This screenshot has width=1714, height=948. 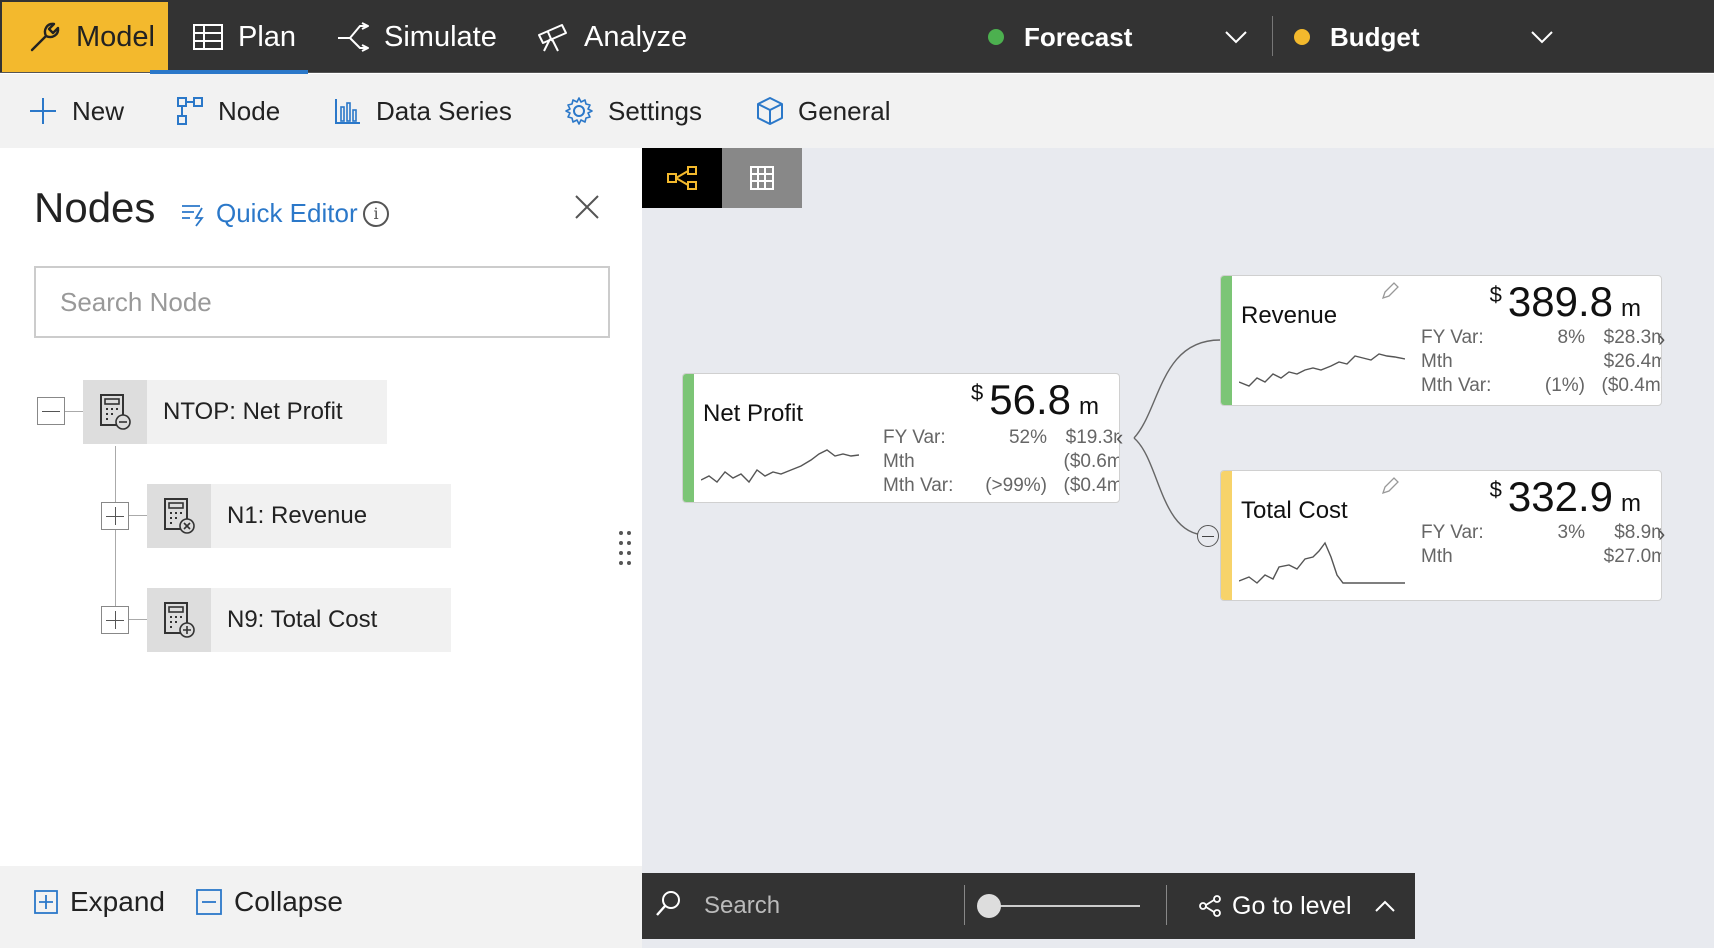 I want to click on node-icon, so click(x=190, y=111).